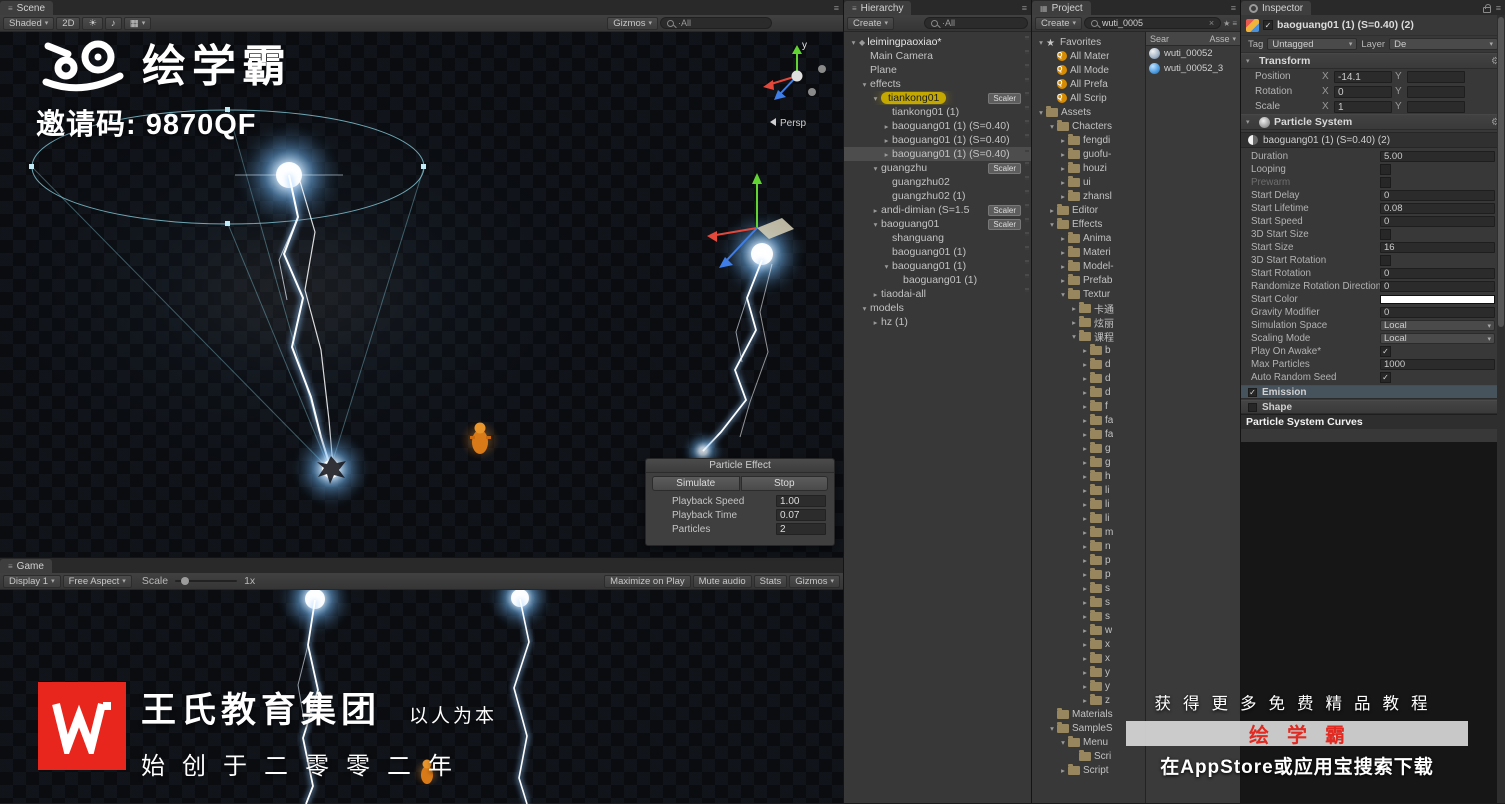 The width and height of the screenshot is (1505, 804). Describe the element at coordinates (1088, 84) in the screenshot. I see `project-folder-item: All Prefa` at that location.